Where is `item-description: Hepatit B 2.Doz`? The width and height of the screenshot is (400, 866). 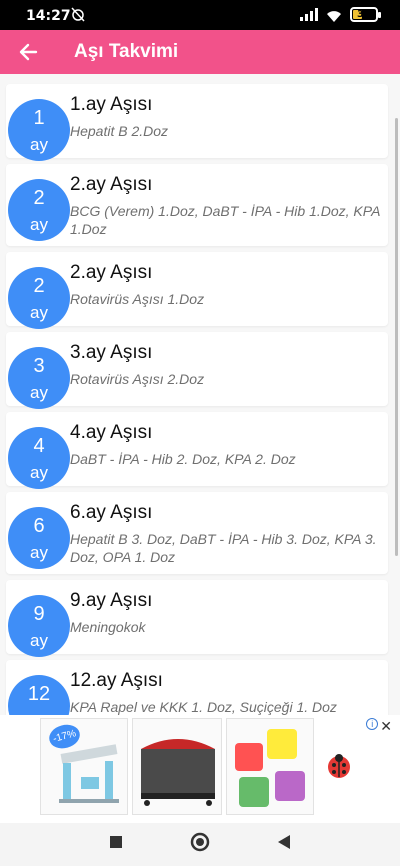
item-description: Hepatit B 2.Doz is located at coordinates (119, 131).